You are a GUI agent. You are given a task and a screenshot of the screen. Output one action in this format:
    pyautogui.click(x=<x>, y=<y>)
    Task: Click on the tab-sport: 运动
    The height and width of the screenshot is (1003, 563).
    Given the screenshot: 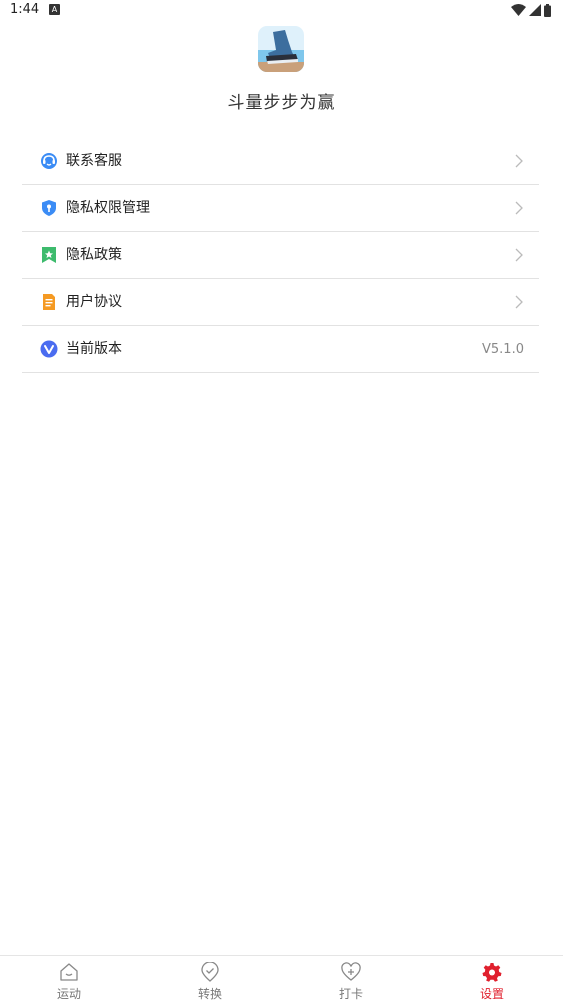 What is the action you would take?
    pyautogui.click(x=69, y=979)
    